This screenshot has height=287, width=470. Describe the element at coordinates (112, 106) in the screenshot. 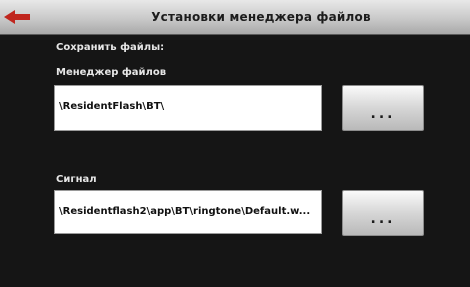

I see `file-manager-path-value: \ResidentFlash\BT\` at that location.